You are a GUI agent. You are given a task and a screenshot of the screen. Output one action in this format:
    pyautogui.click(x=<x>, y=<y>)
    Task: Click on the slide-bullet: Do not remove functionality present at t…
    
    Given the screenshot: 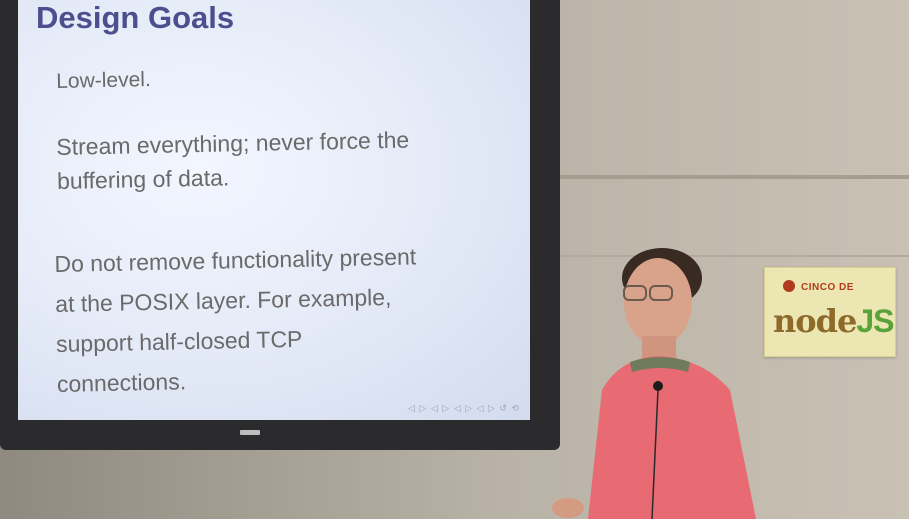 What is the action you would take?
    pyautogui.click(x=235, y=320)
    